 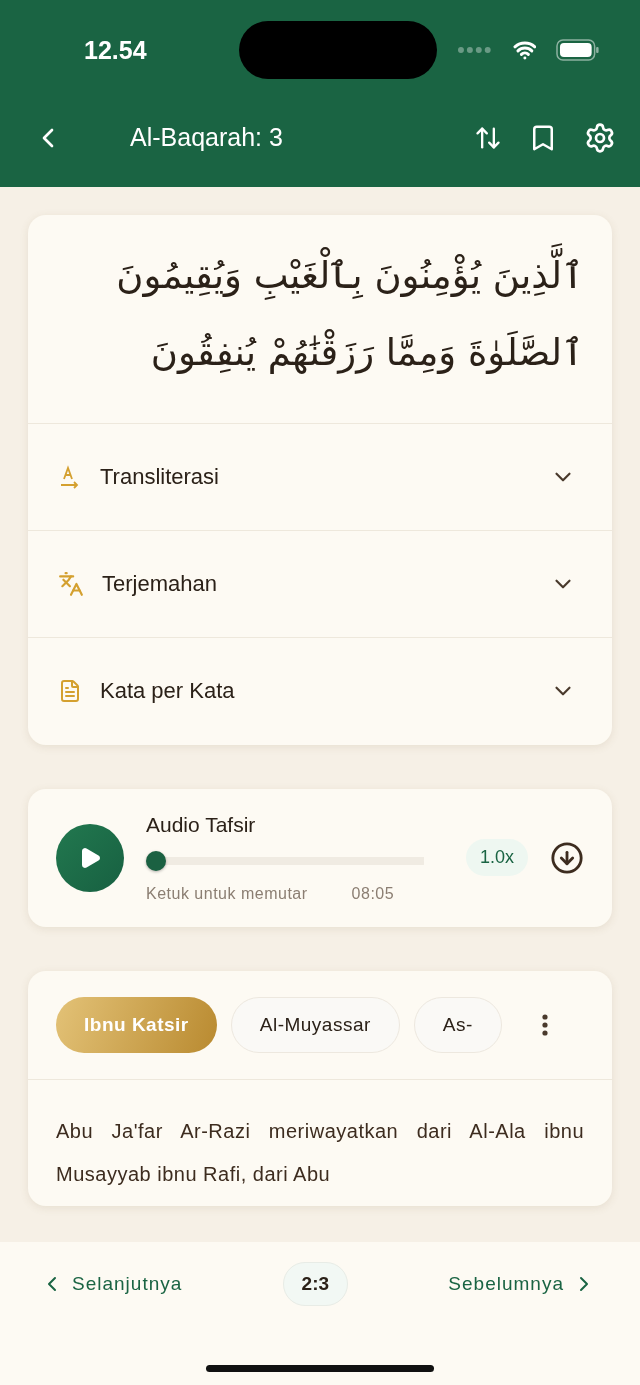 I want to click on battery-icon, so click(x=578, y=50).